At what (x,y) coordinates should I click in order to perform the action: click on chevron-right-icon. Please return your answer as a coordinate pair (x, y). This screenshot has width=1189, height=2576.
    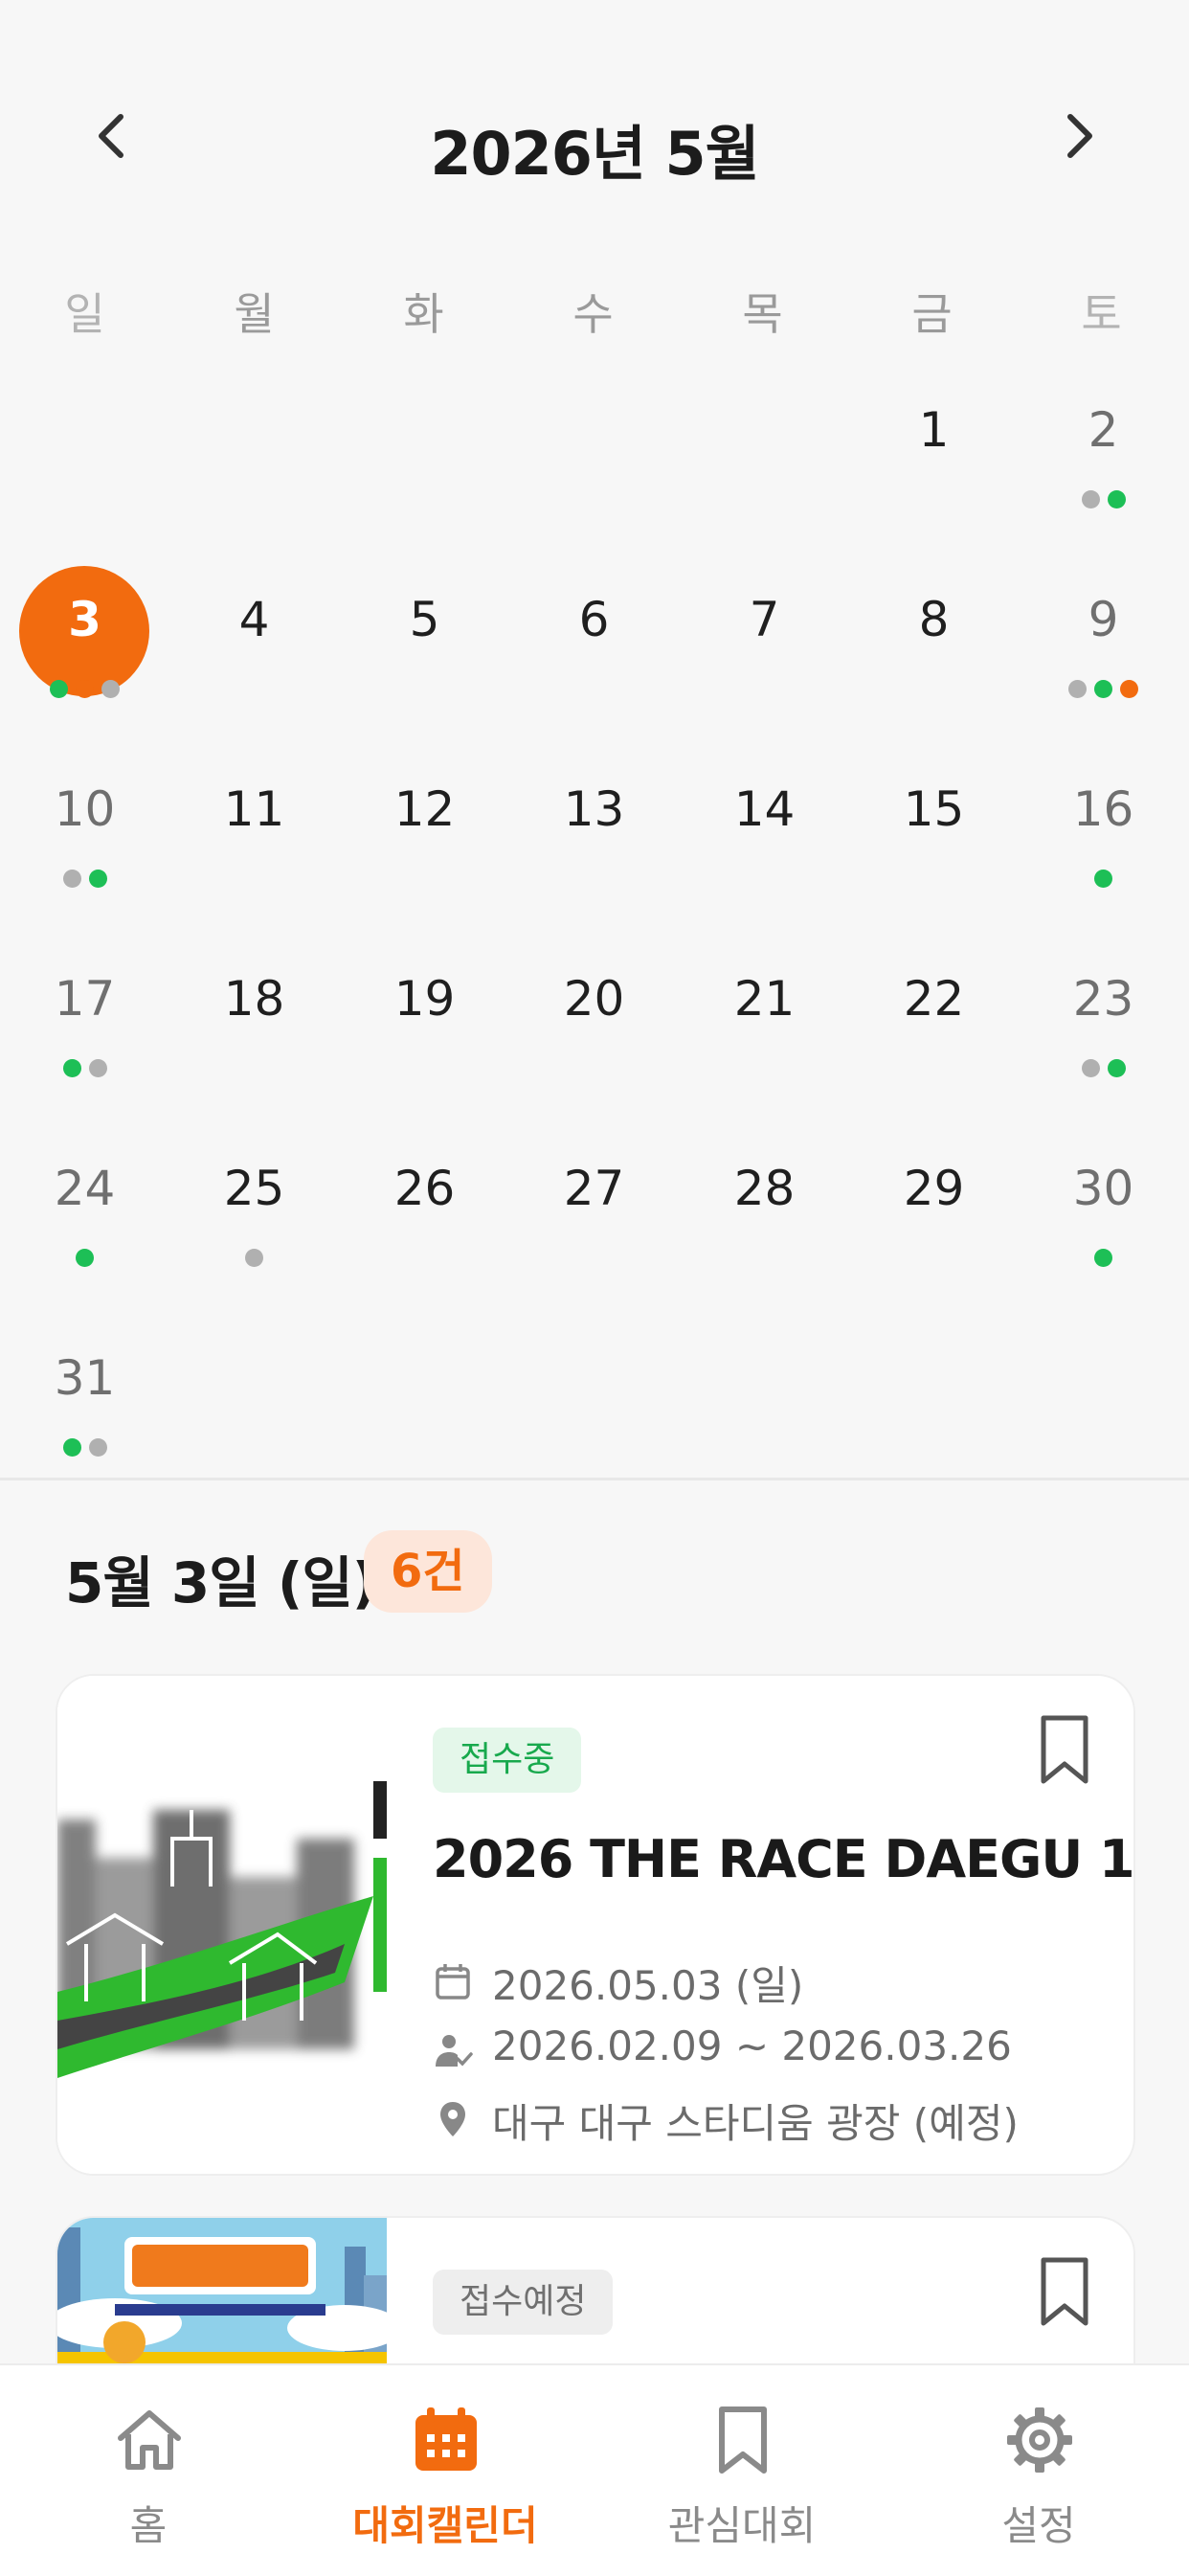
    Looking at the image, I should click on (1079, 136).